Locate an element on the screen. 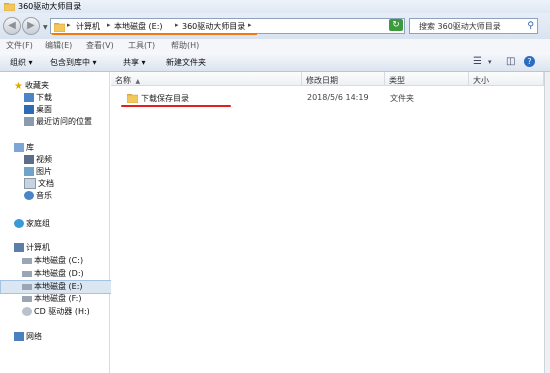  views-icon: ☰ is located at coordinates (477, 61).